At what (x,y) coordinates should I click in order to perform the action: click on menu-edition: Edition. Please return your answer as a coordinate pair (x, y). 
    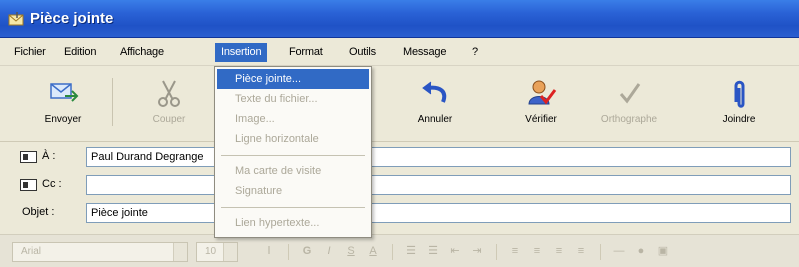
    Looking at the image, I should click on (80, 52).